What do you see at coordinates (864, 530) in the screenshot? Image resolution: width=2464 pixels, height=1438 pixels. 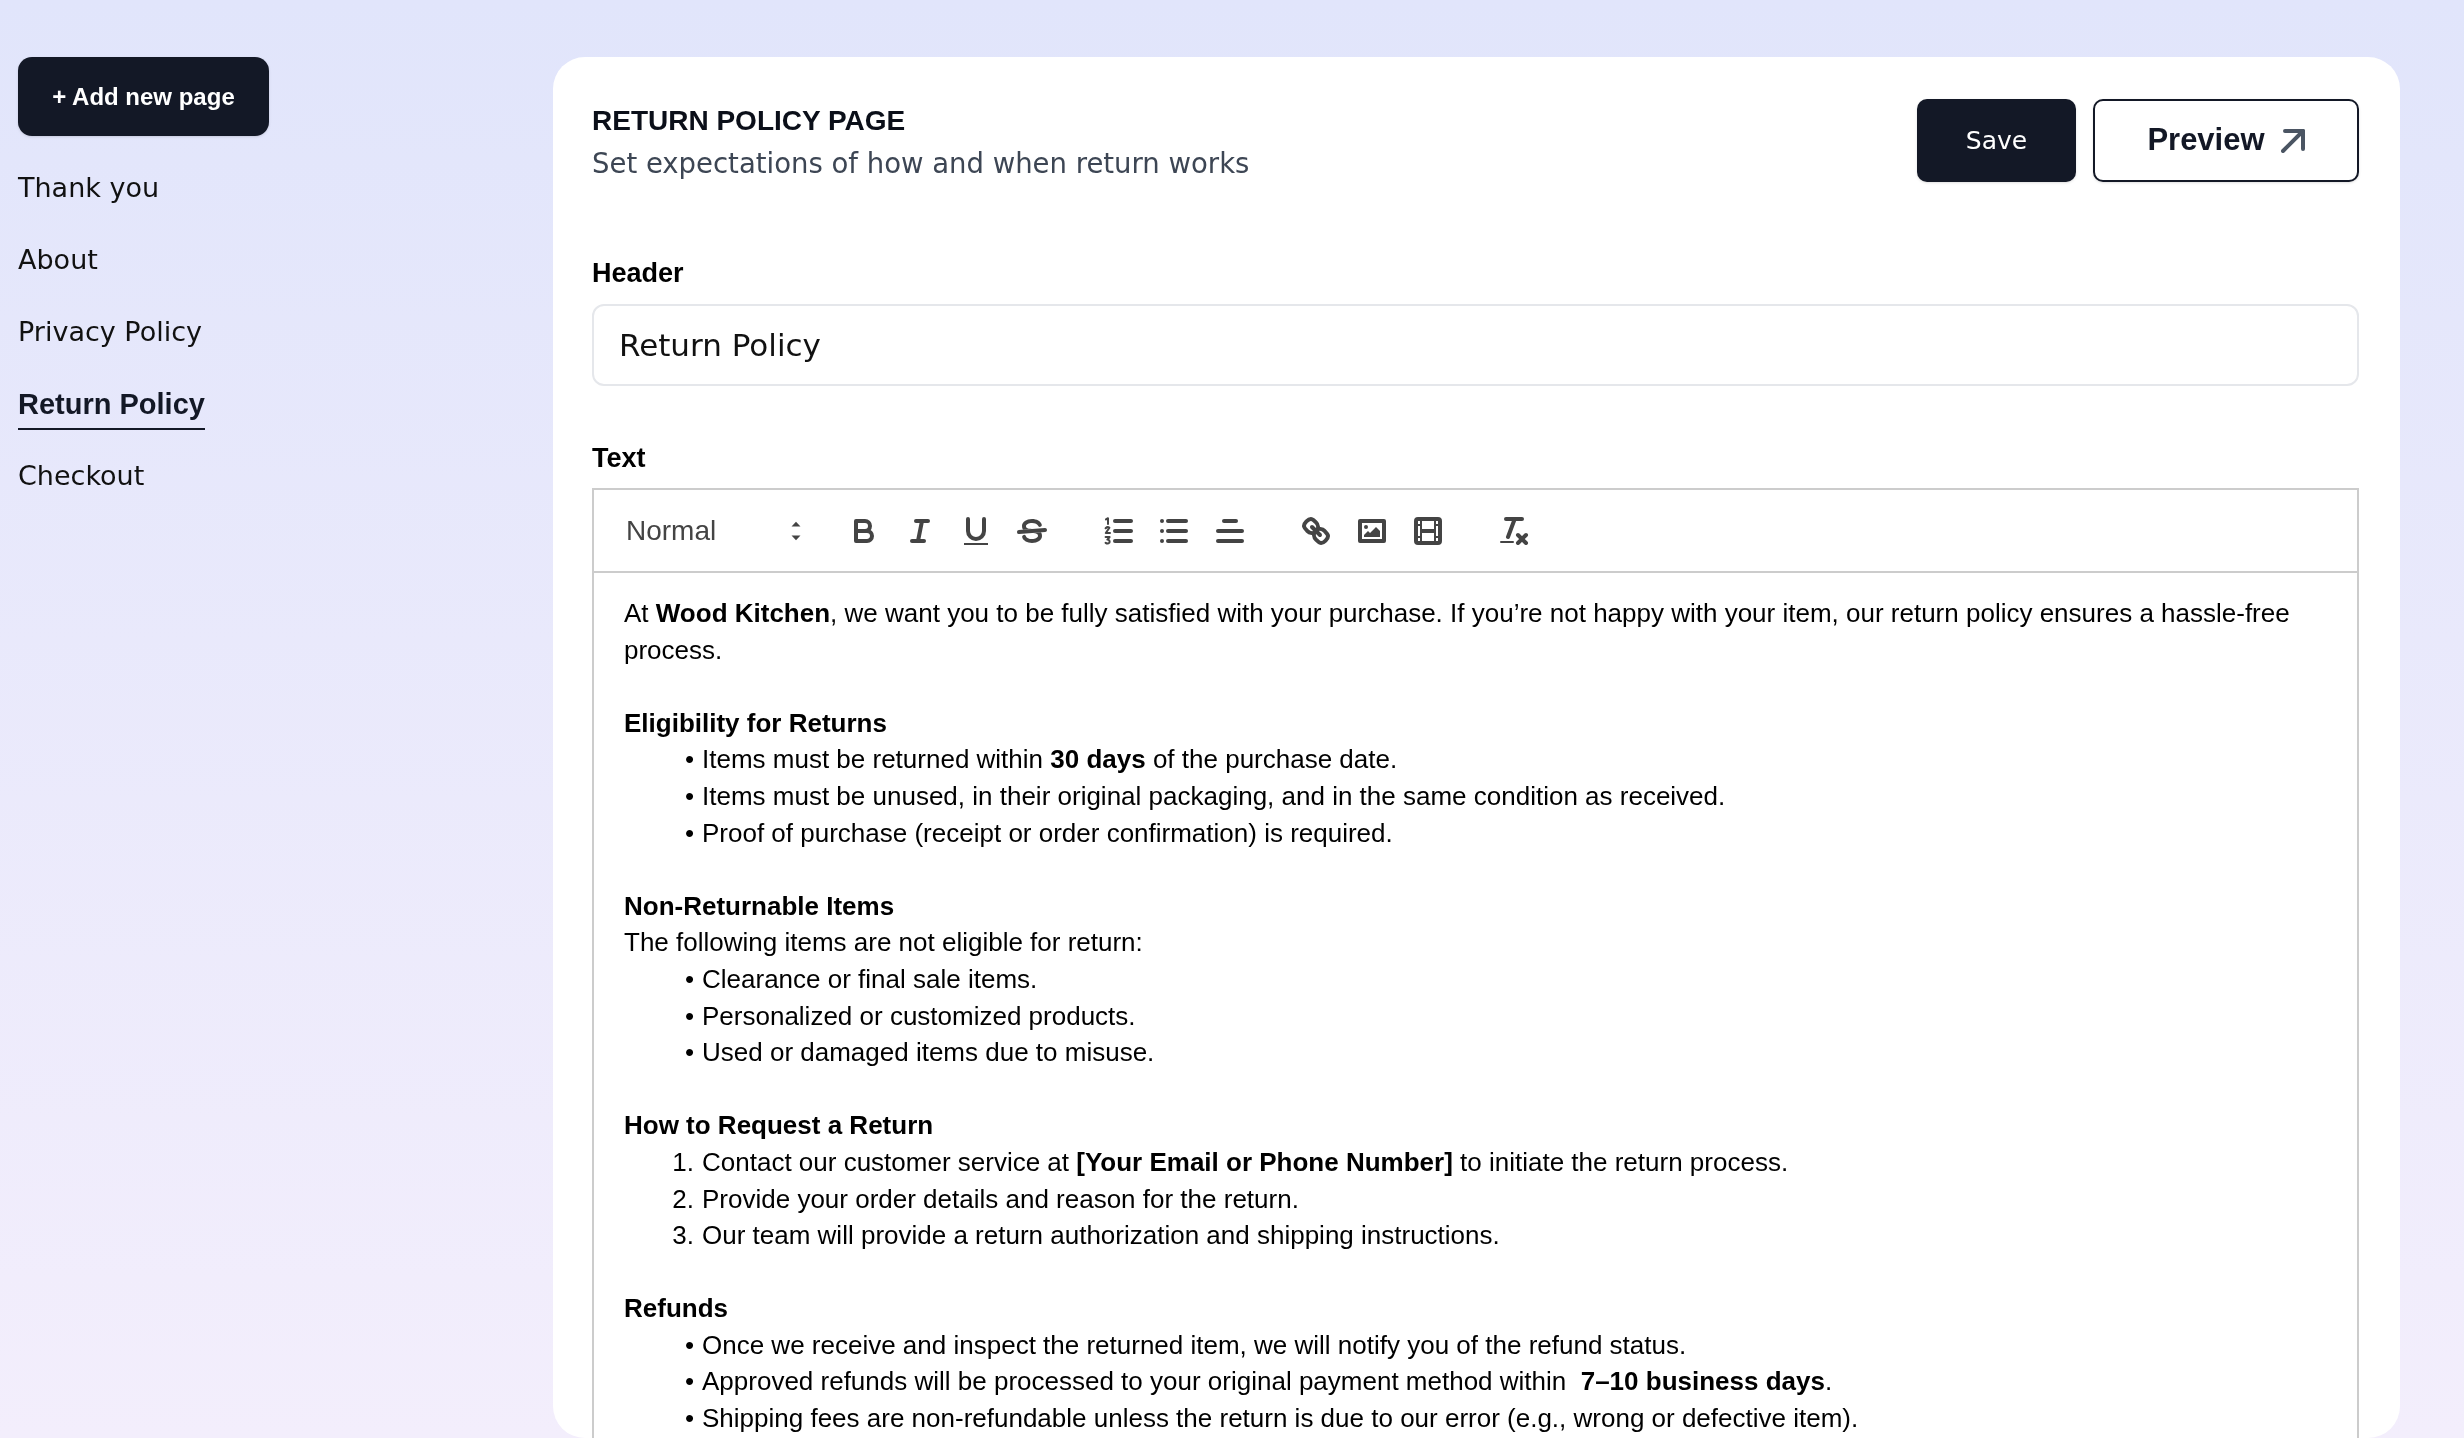 I see `bold-icon` at bounding box center [864, 530].